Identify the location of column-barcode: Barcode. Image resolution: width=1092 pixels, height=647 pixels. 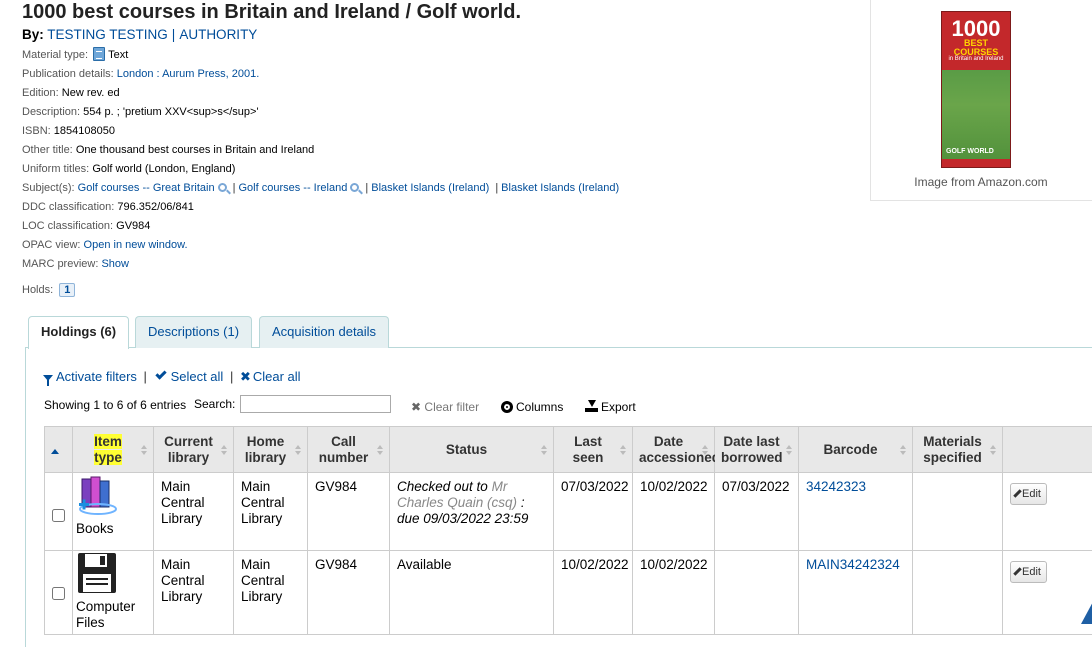
(856, 450).